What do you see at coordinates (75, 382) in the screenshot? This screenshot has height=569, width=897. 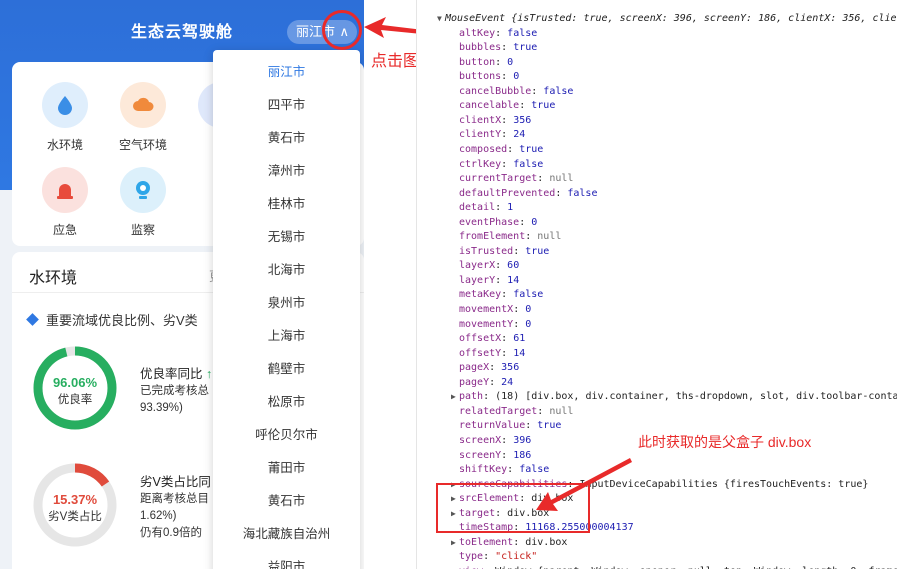 I see `ring-value: 96.06%` at bounding box center [75, 382].